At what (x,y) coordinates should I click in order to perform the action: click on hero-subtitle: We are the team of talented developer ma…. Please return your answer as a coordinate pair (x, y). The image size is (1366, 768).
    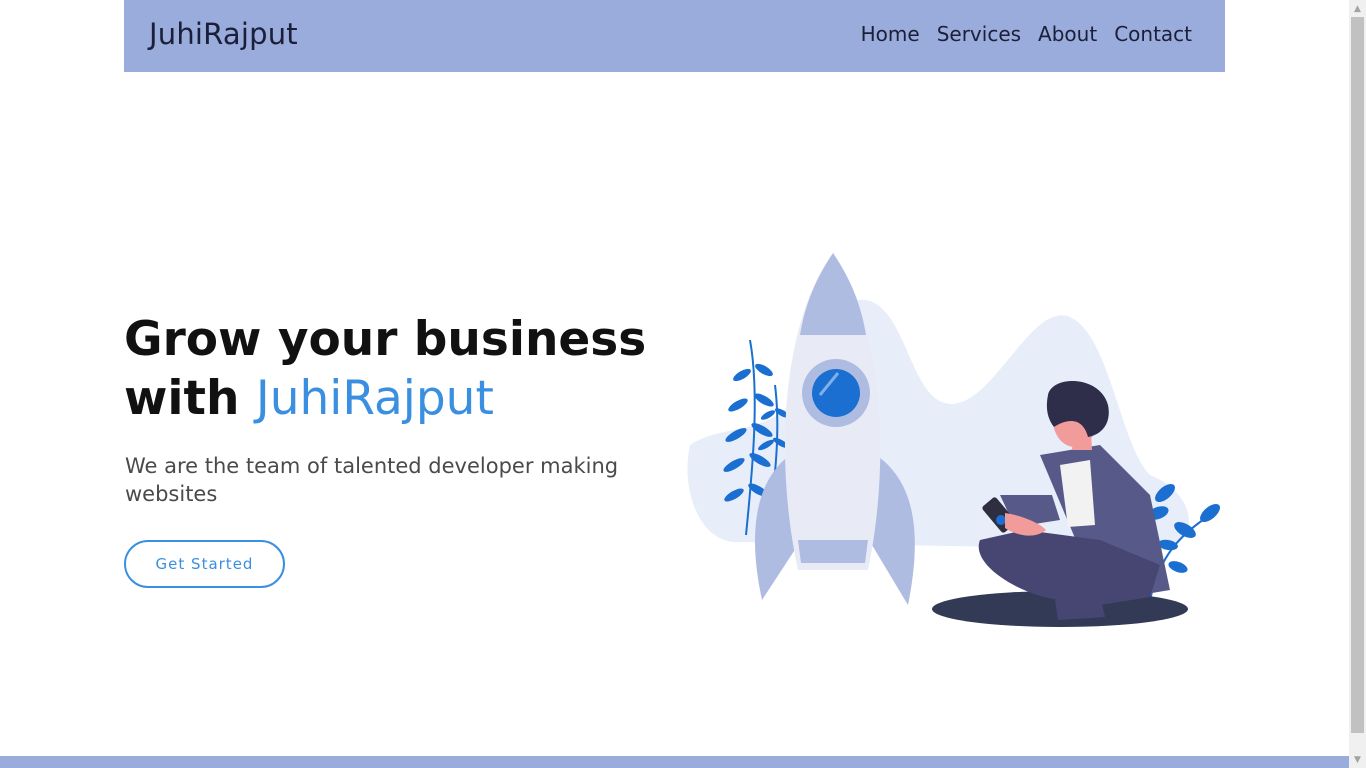
    Looking at the image, I should click on (372, 480).